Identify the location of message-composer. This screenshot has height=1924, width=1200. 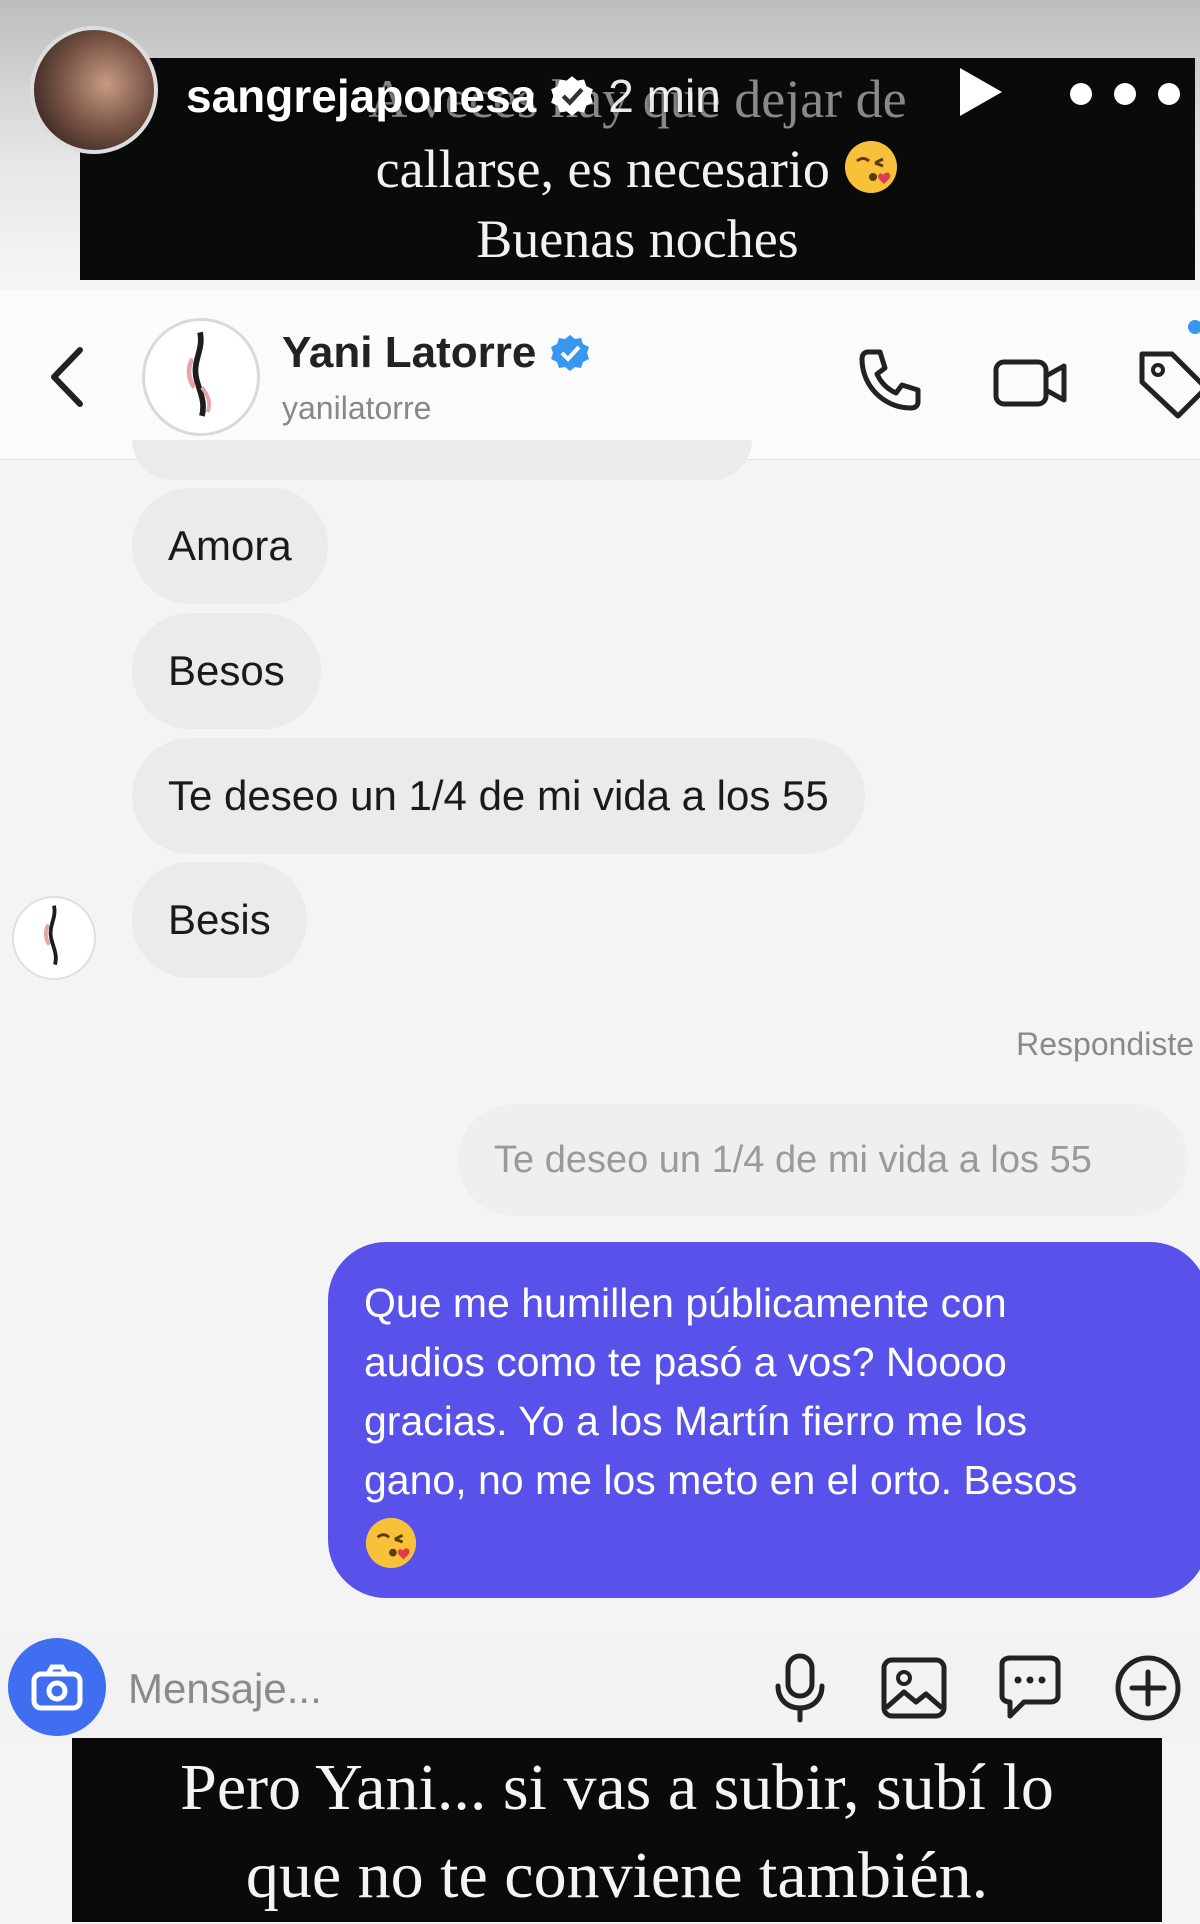
(600, 1687).